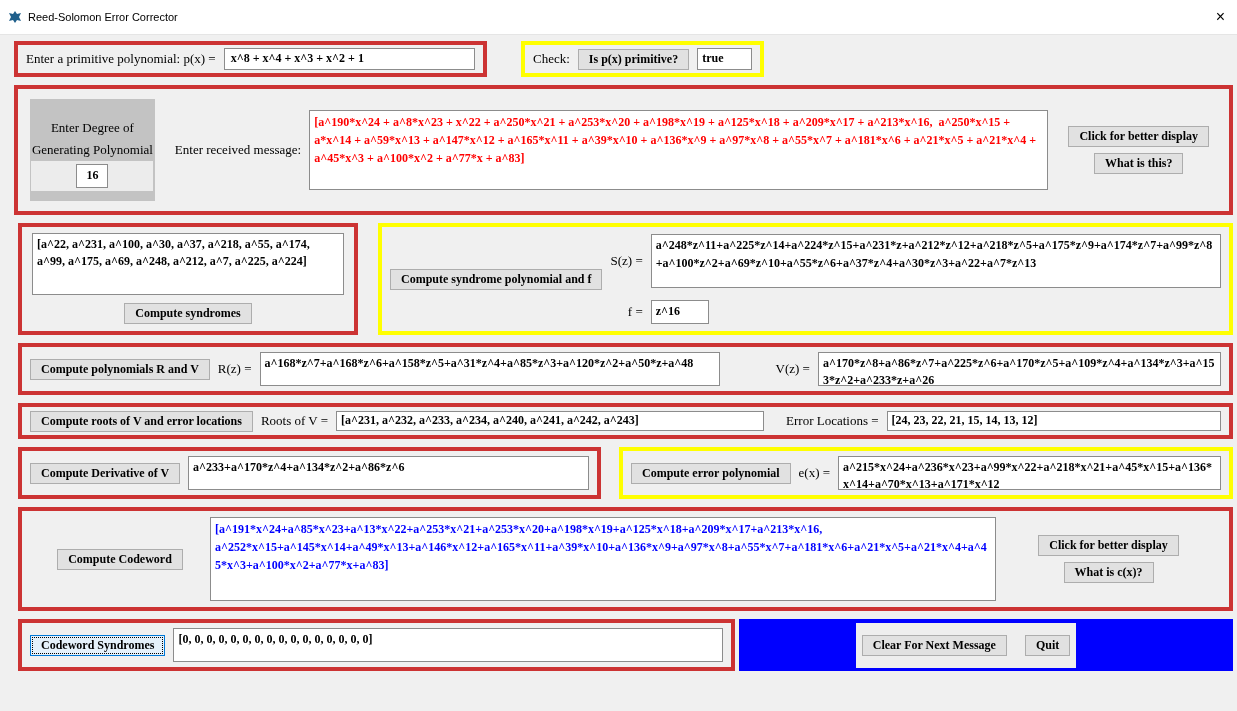 This screenshot has height=711, width=1237. Describe the element at coordinates (679, 150) in the screenshot. I see `text-field: [a^190*x^24 + a^8*x^23 + x^22 + a^250*x^21 + a^253*x^20 + a^198*x^19 + a^125*x^18 + a^209*x^17 + a^213*x^16, a^250*x^15 + a*x^14 + a^59*x^13 + a^147*x^12 + a^165*x^11 + a^39*x^10 + a^136*x^9 + a^97*x^8 + a^55*x^7 + a^181*x^6 + a^21*x^5 + a^21*x^4 + a^45*x^3 + a^100*x^2 + a^77*x + a^83]` at that location.